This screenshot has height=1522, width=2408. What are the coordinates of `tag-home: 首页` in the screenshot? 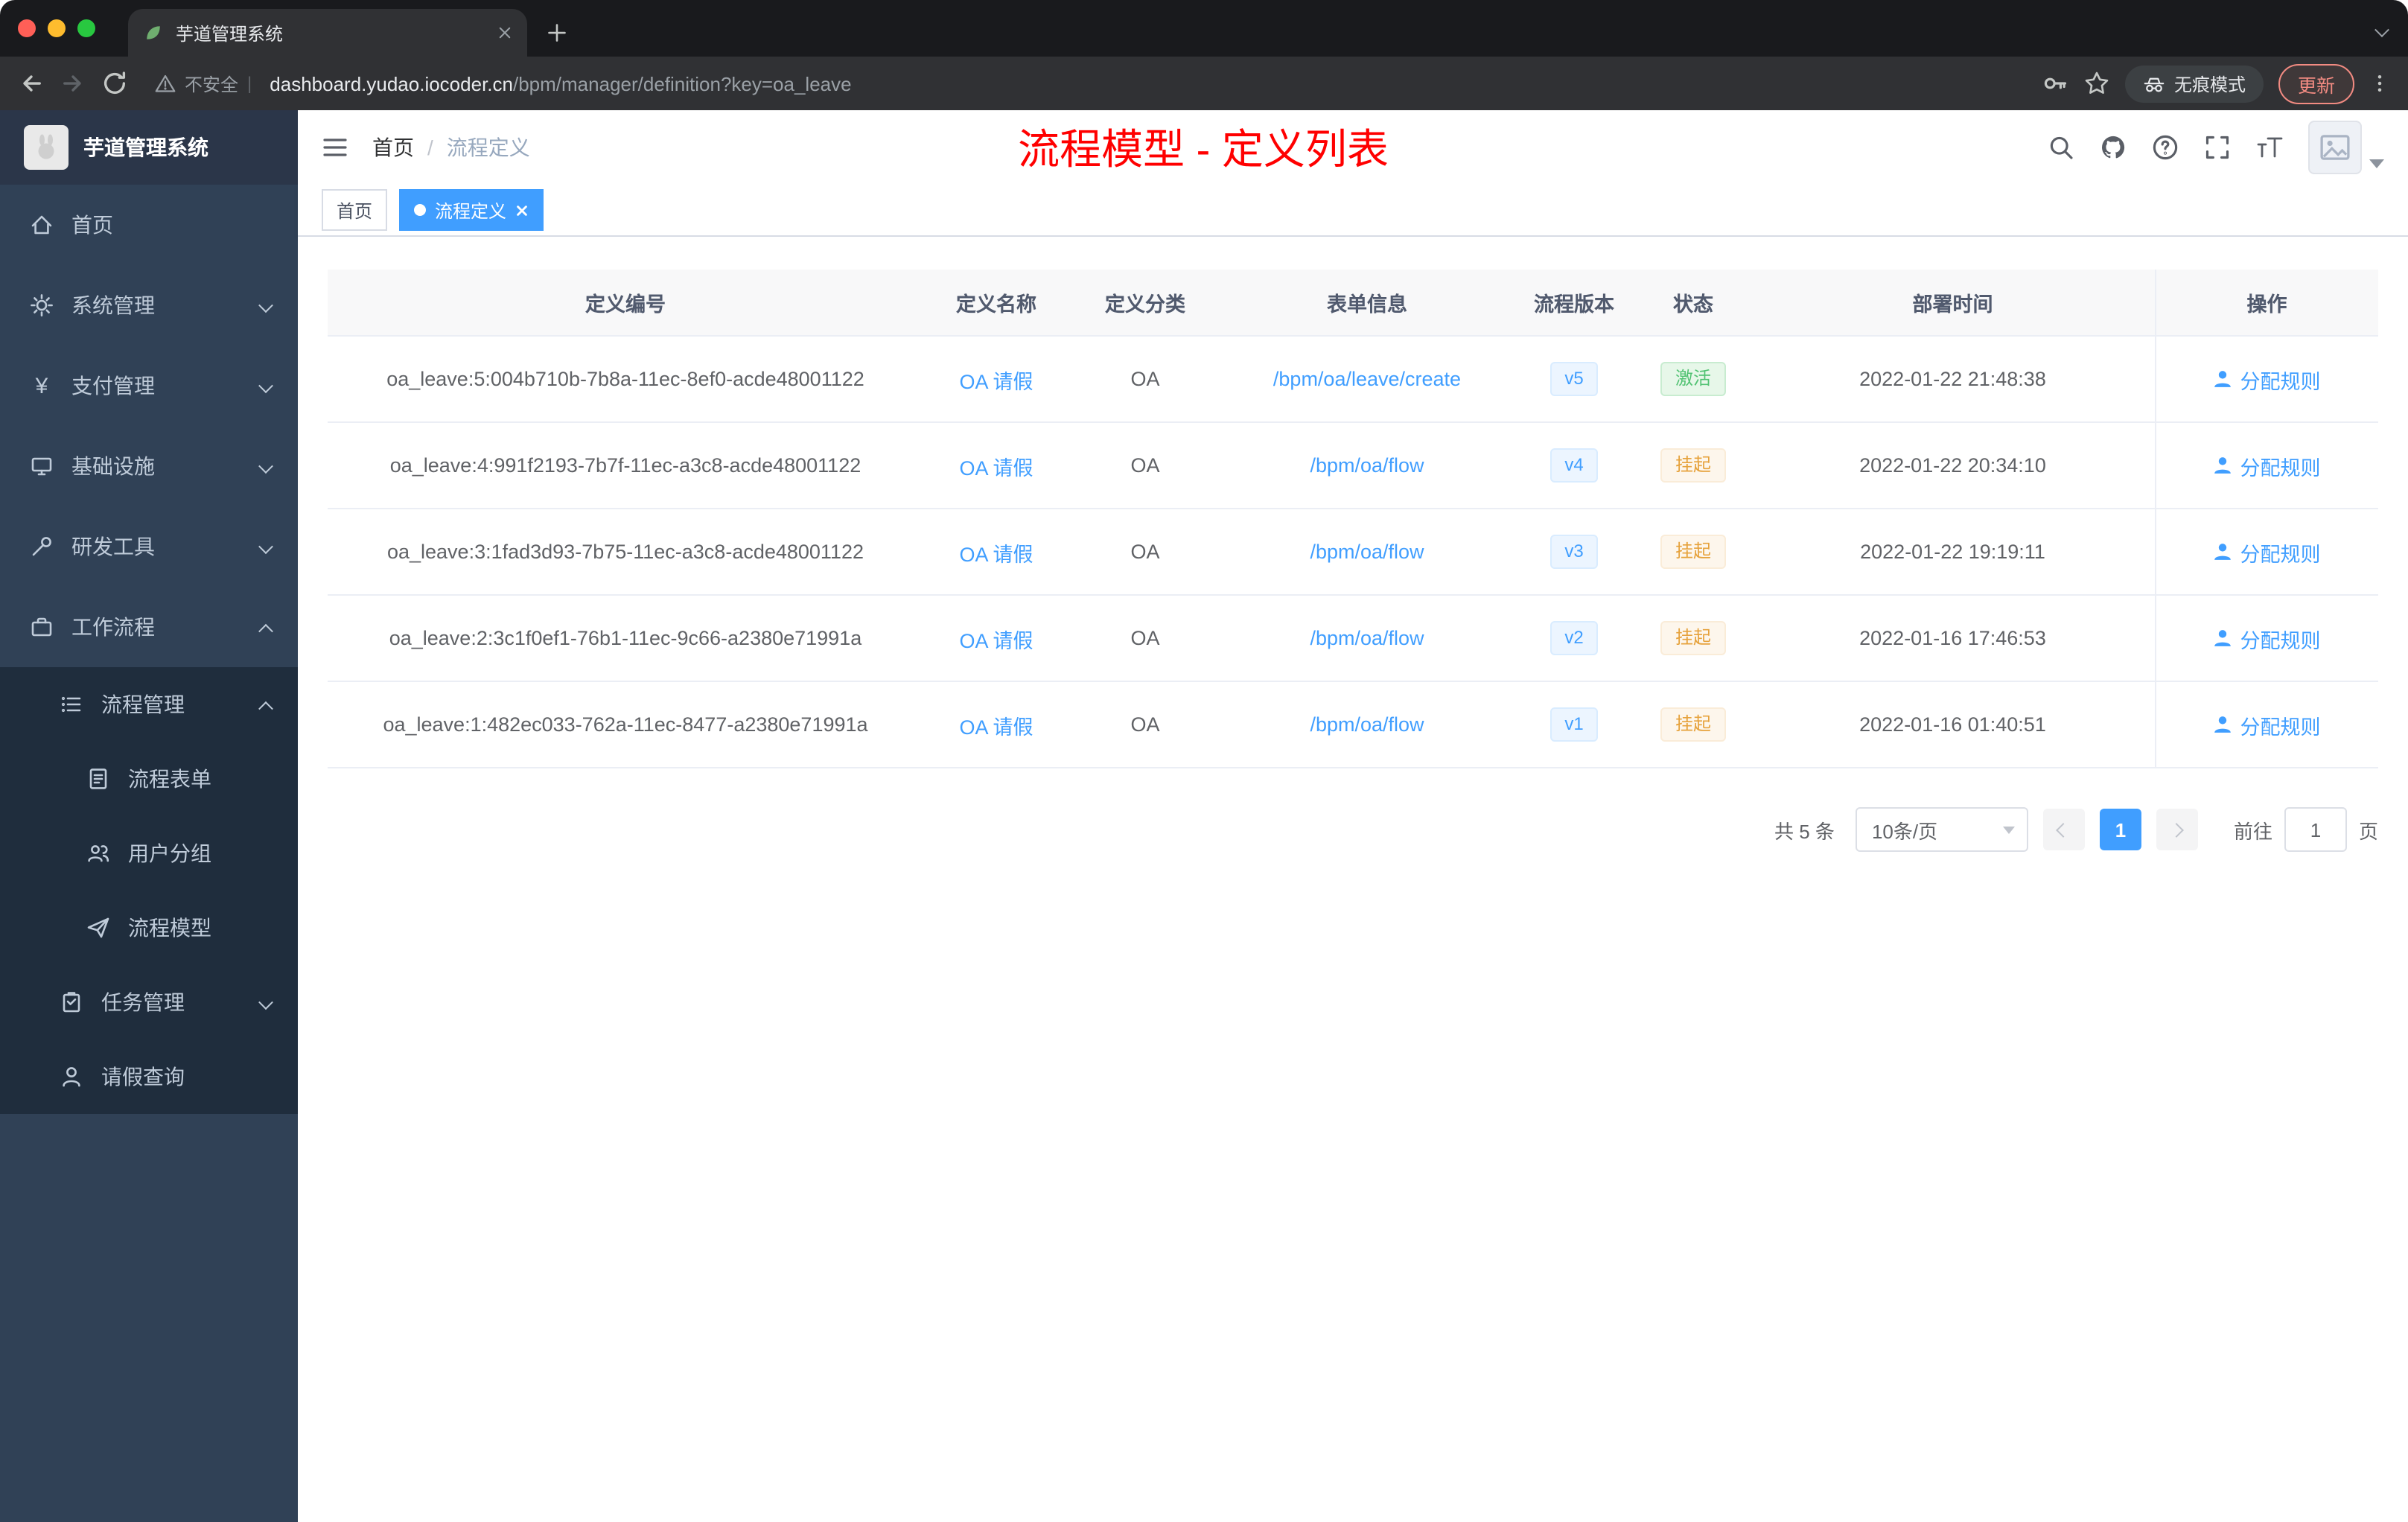 It's located at (355, 210).